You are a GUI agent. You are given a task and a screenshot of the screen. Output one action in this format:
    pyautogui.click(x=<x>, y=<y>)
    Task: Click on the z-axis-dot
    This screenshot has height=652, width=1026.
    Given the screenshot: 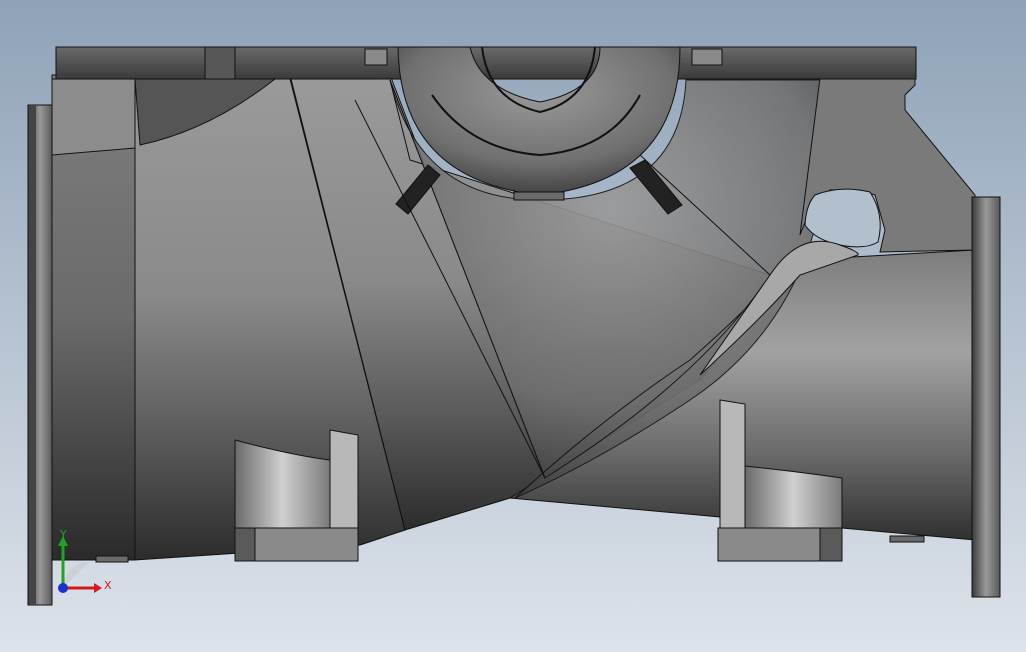 What is the action you would take?
    pyautogui.click(x=63, y=588)
    